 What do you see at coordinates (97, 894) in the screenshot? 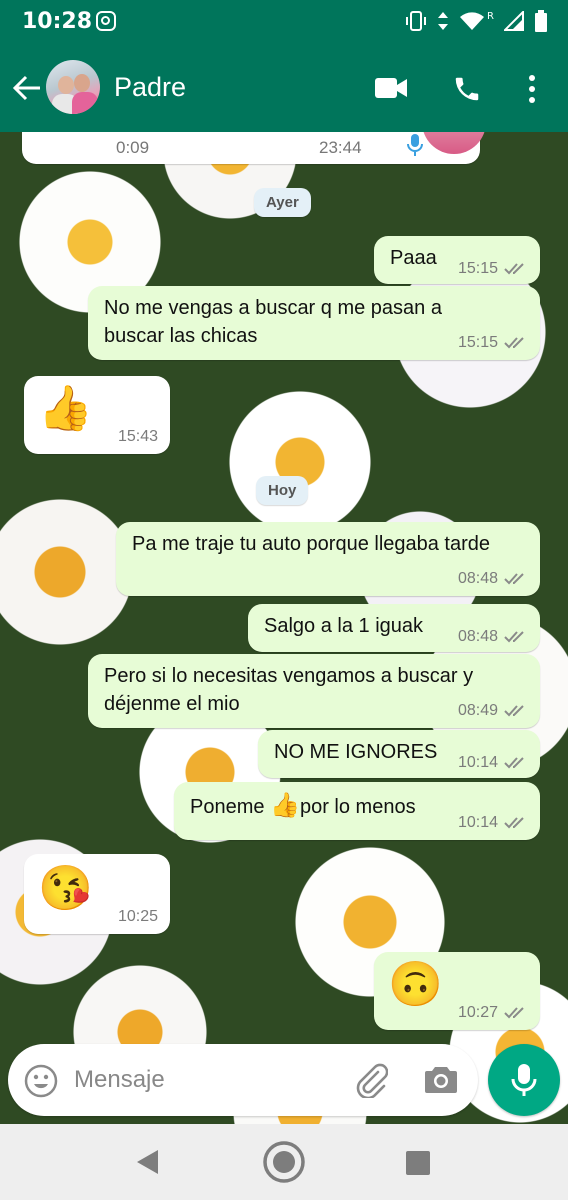
I see `message-bubble: 😘 10:25` at bounding box center [97, 894].